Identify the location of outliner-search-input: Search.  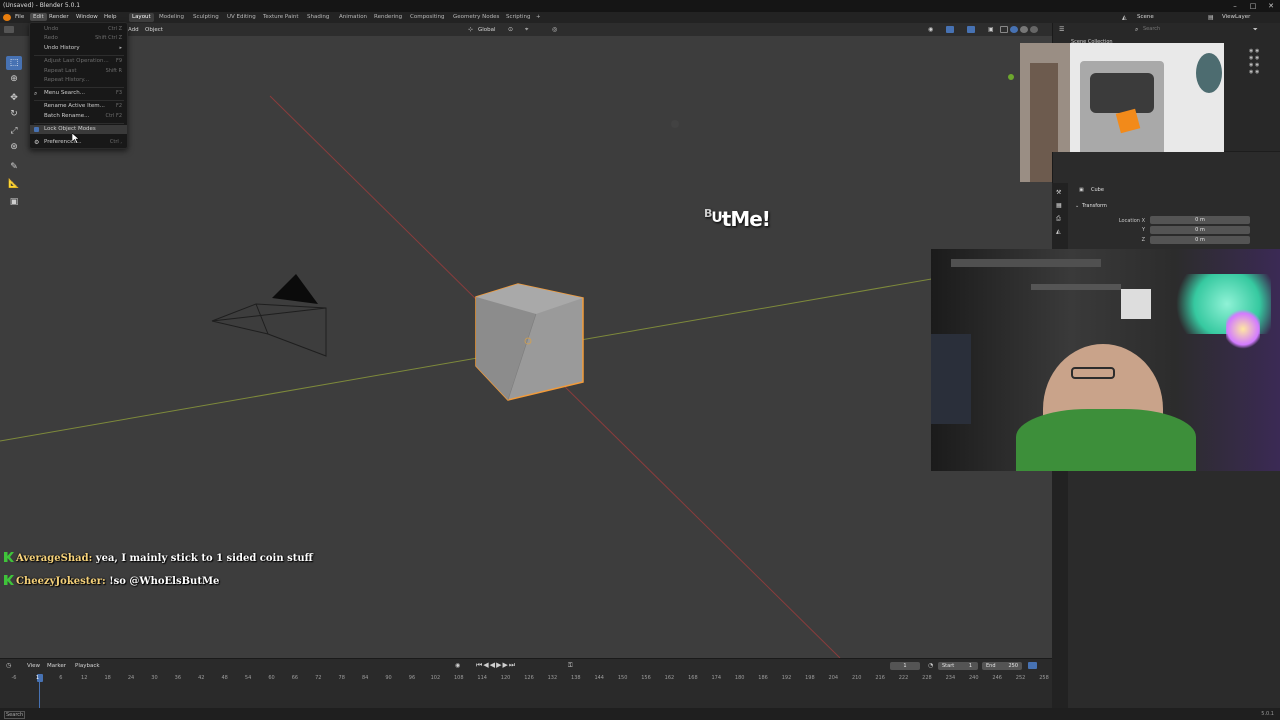
(1151, 29).